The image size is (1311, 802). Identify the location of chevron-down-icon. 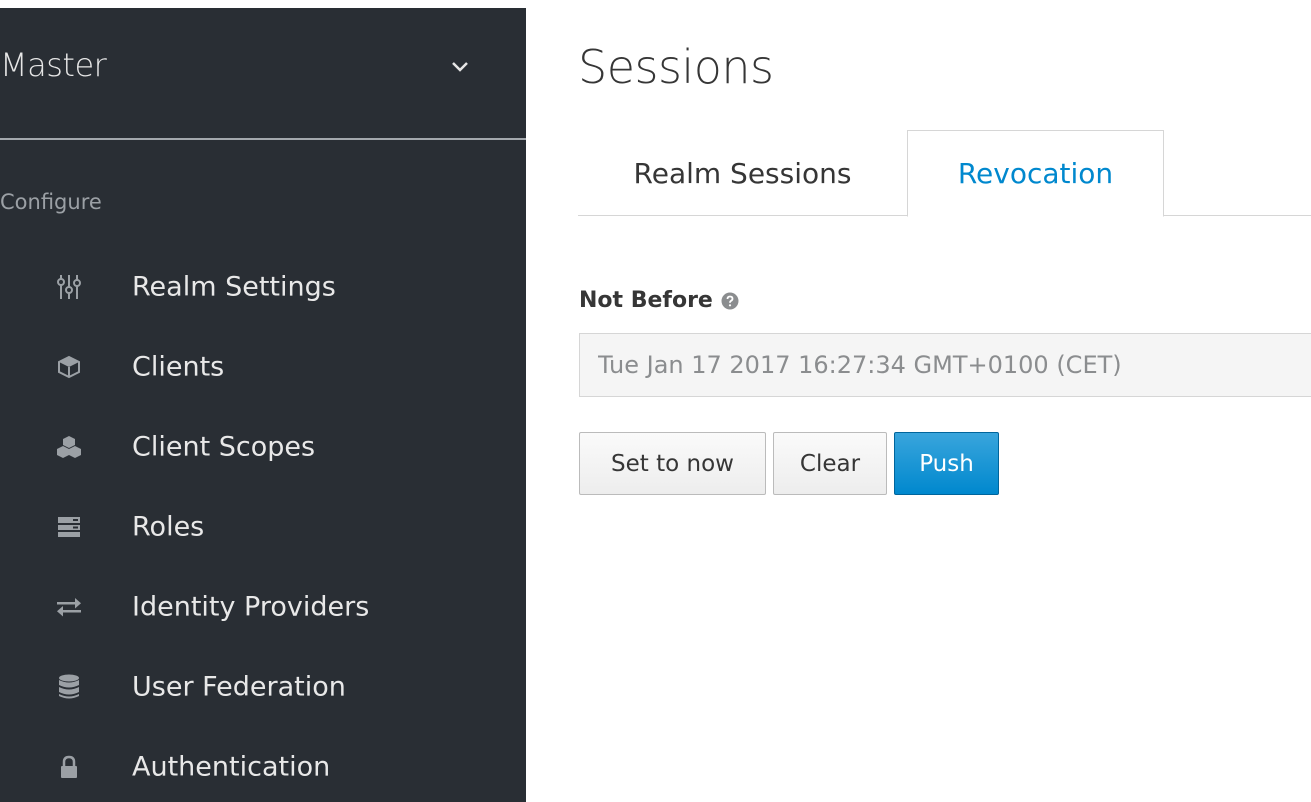
(460, 67).